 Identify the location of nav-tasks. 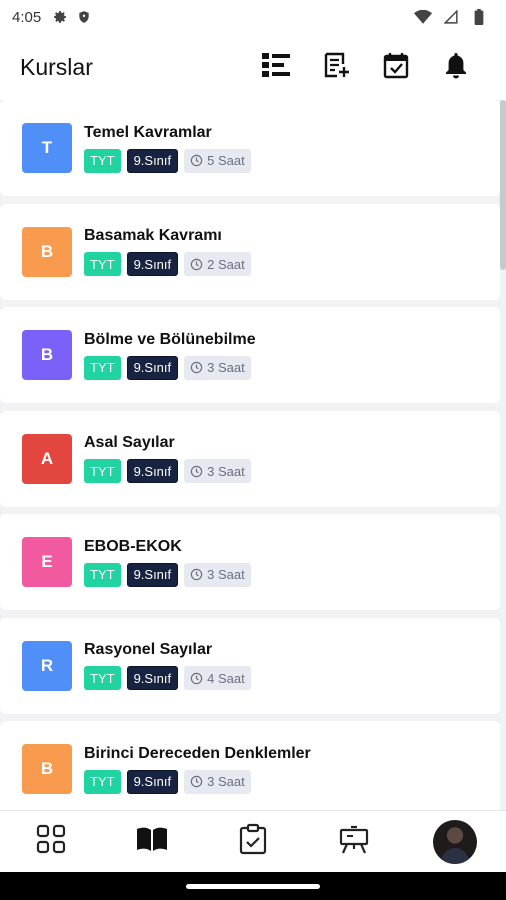
(253, 842).